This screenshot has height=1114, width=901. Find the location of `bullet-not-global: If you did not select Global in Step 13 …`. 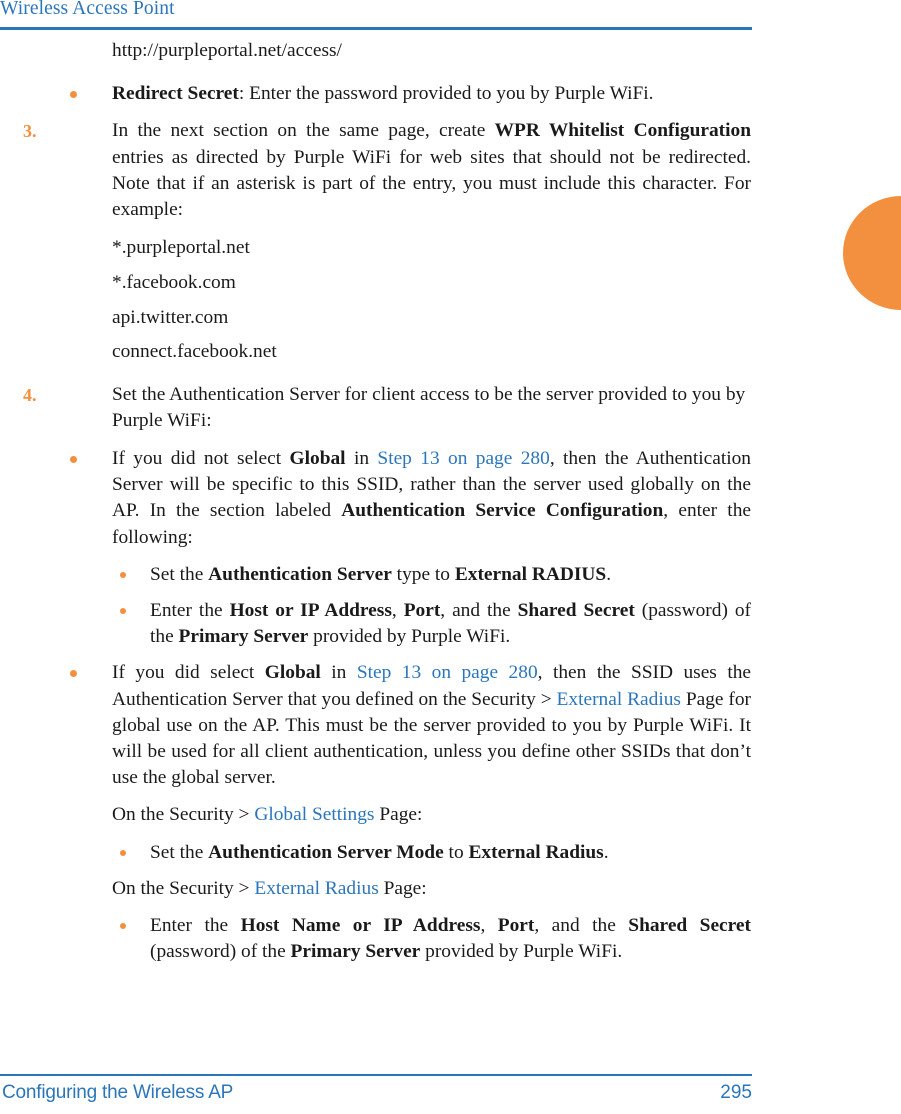

bullet-not-global: If you did not select Global in Step 13 … is located at coordinates (380, 498).